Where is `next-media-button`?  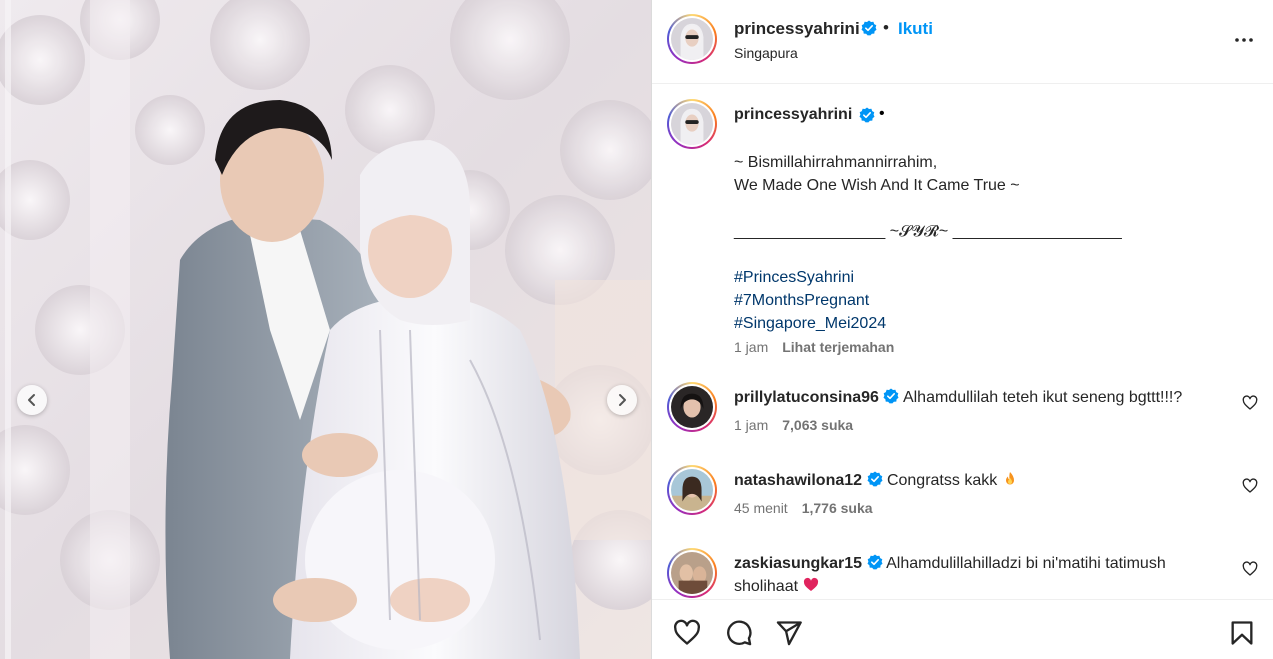 next-media-button is located at coordinates (622, 400).